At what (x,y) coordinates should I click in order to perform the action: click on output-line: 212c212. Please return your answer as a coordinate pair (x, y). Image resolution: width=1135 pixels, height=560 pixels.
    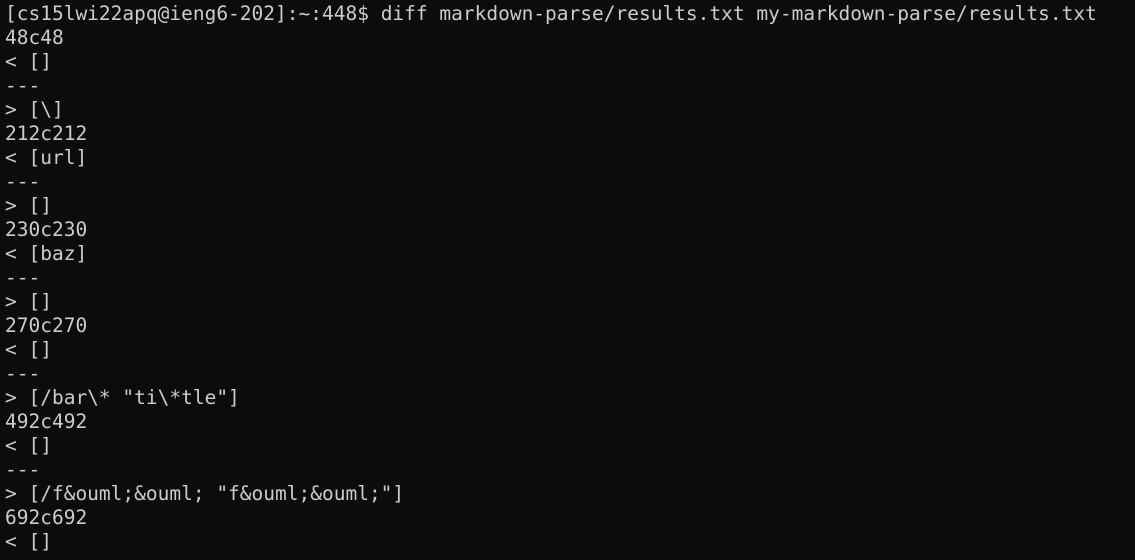
    Looking at the image, I should click on (46, 133).